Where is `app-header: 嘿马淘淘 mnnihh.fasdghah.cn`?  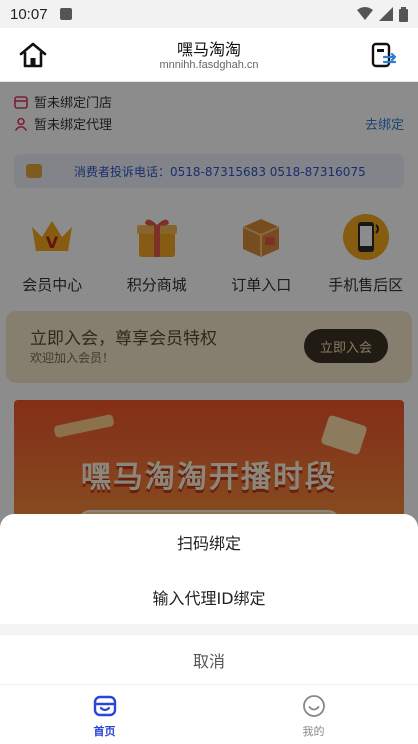 app-header: 嘿马淘淘 mnnihh.fasdghah.cn is located at coordinates (209, 55).